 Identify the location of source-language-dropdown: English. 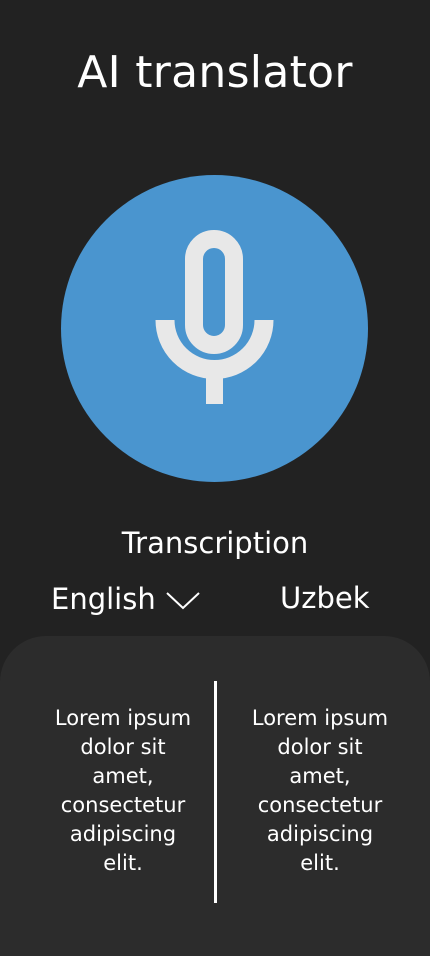
(125, 599).